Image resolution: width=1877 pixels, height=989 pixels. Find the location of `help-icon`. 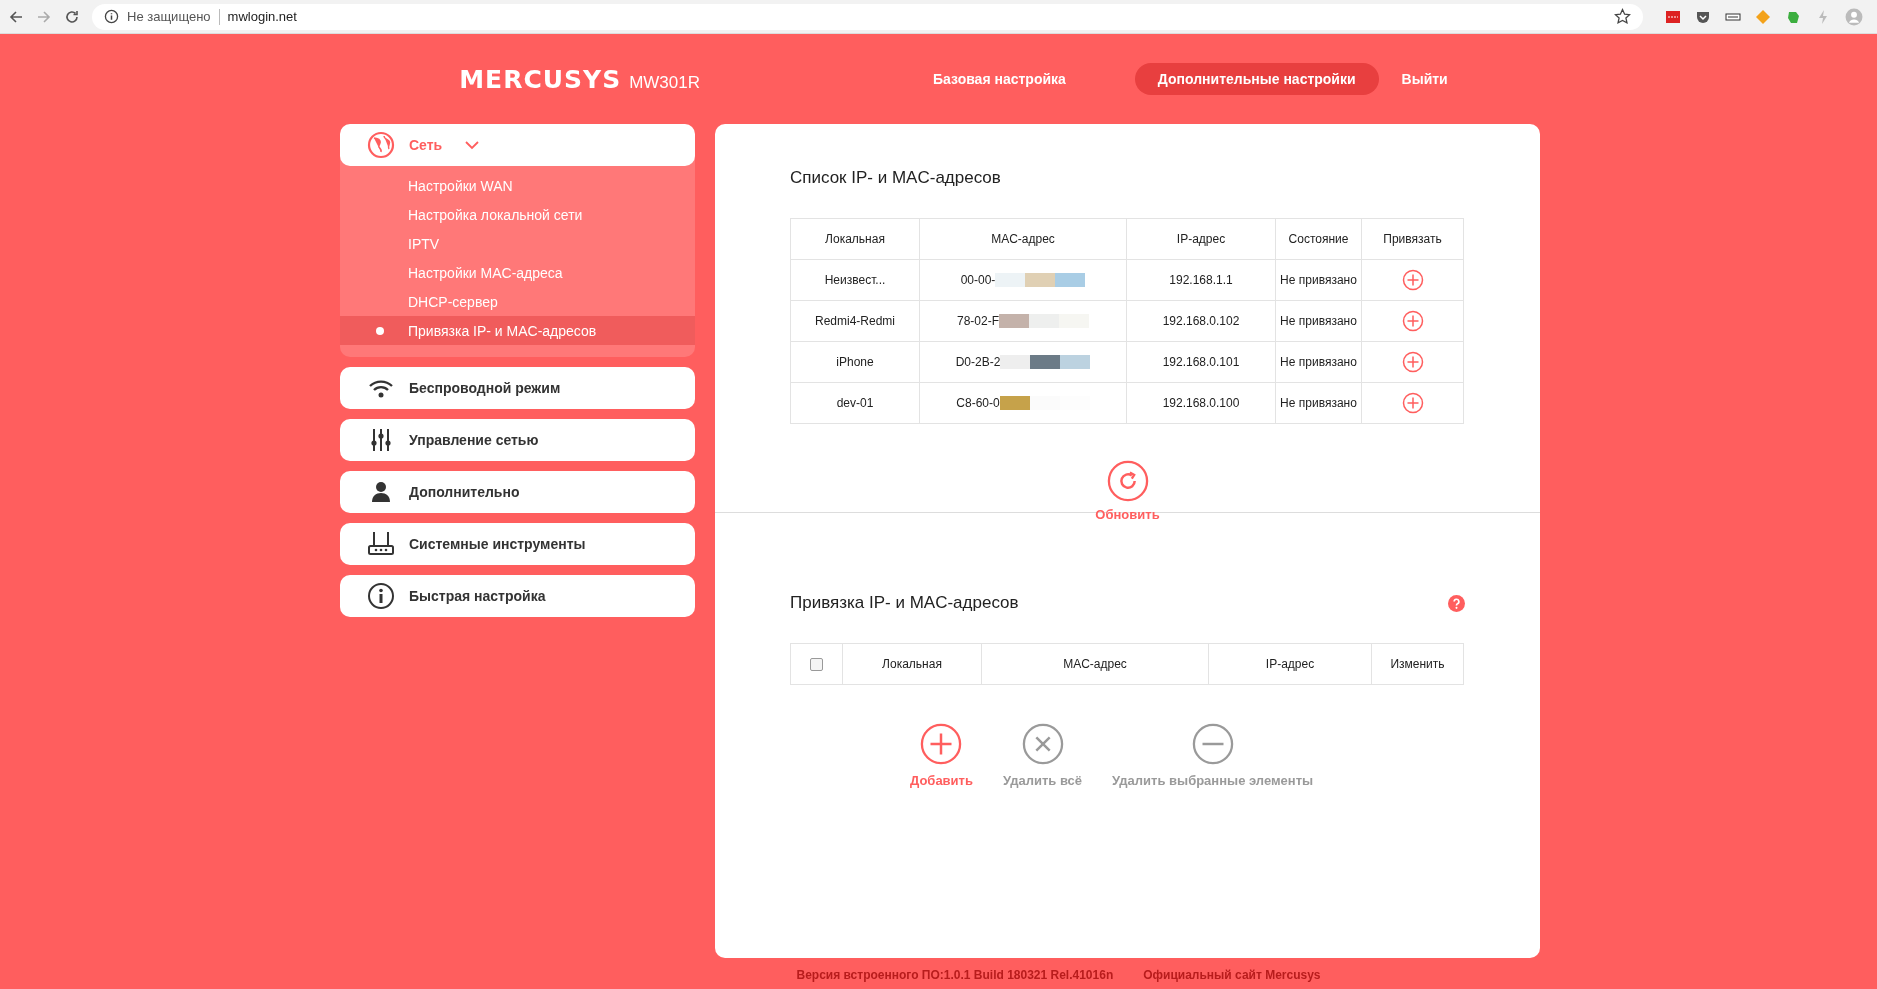

help-icon is located at coordinates (1456, 603).